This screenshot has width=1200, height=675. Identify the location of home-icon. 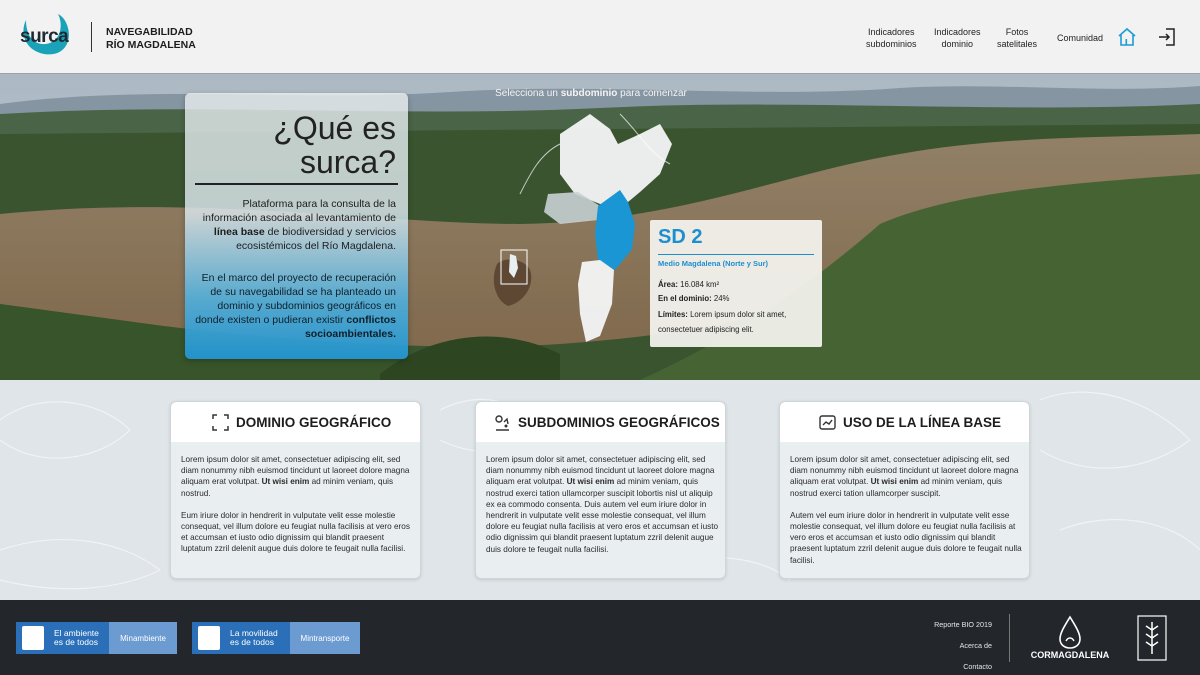
(1127, 37).